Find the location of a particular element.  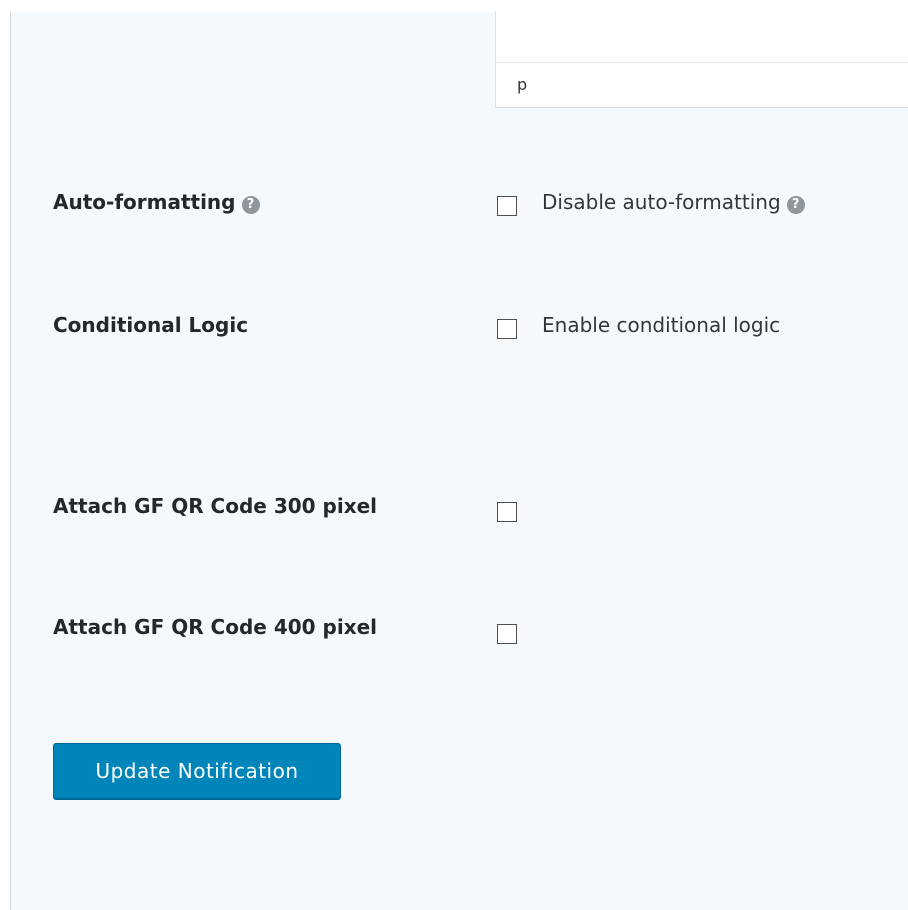

editor-path-text: p is located at coordinates (522, 84).